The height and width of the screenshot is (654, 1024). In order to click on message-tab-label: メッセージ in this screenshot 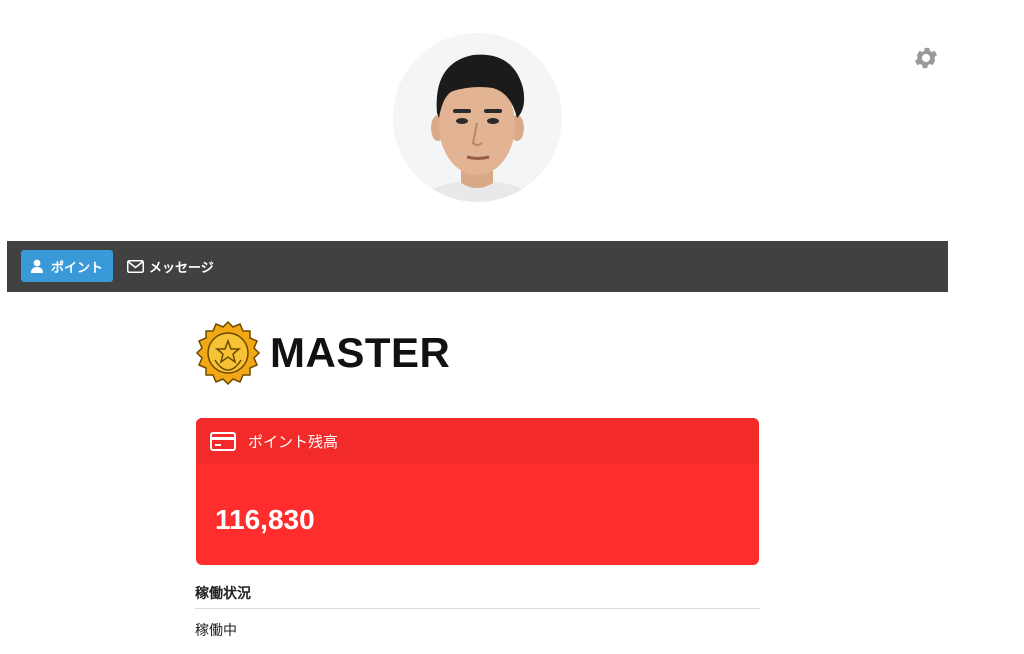, I will do `click(181, 268)`.